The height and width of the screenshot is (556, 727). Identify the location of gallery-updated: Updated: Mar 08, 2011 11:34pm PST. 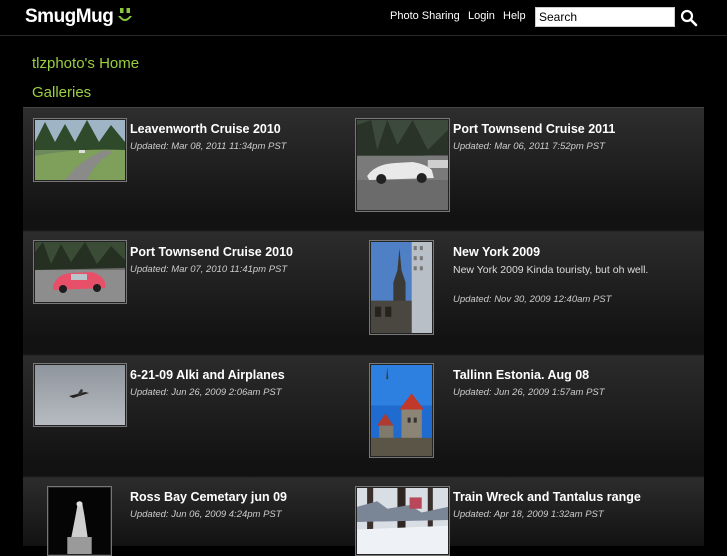
(208, 146).